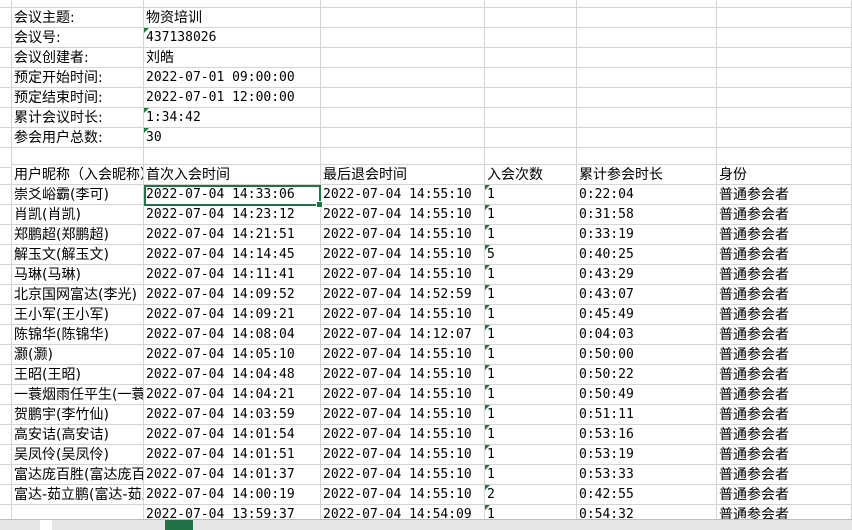 The image size is (852, 530). What do you see at coordinates (647, 455) in the screenshot?
I see `table-cell-total-duration: 0:53:19` at bounding box center [647, 455].